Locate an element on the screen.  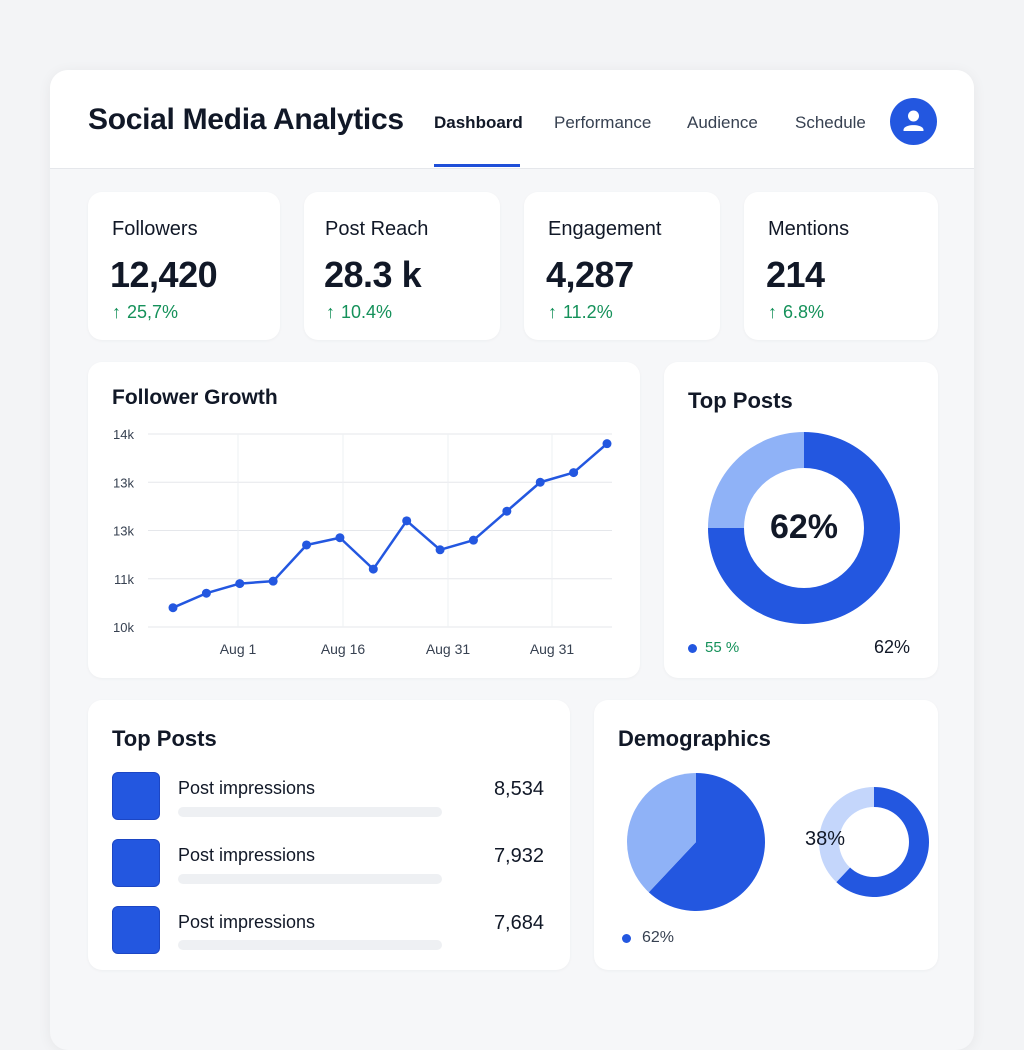
stat-card-followers: Followers 12,420 ↑ 25,7% is located at coordinates (184, 266).